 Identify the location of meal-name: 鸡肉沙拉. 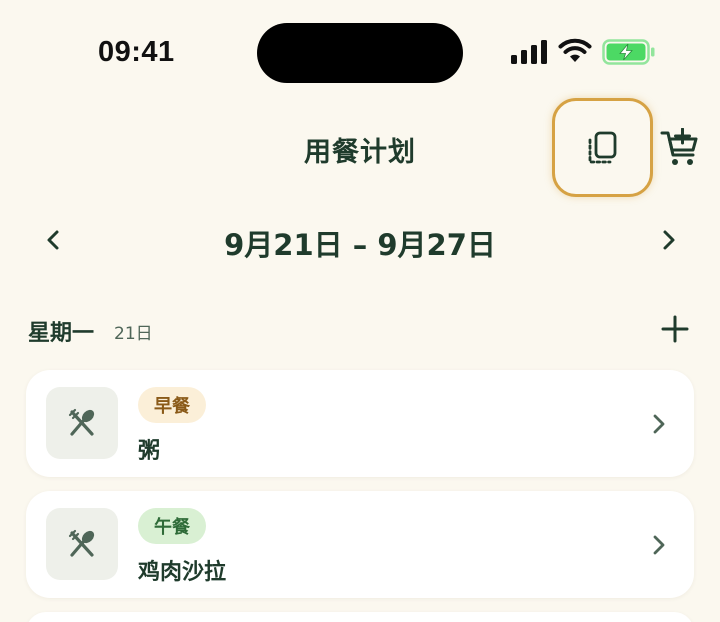
(182, 572).